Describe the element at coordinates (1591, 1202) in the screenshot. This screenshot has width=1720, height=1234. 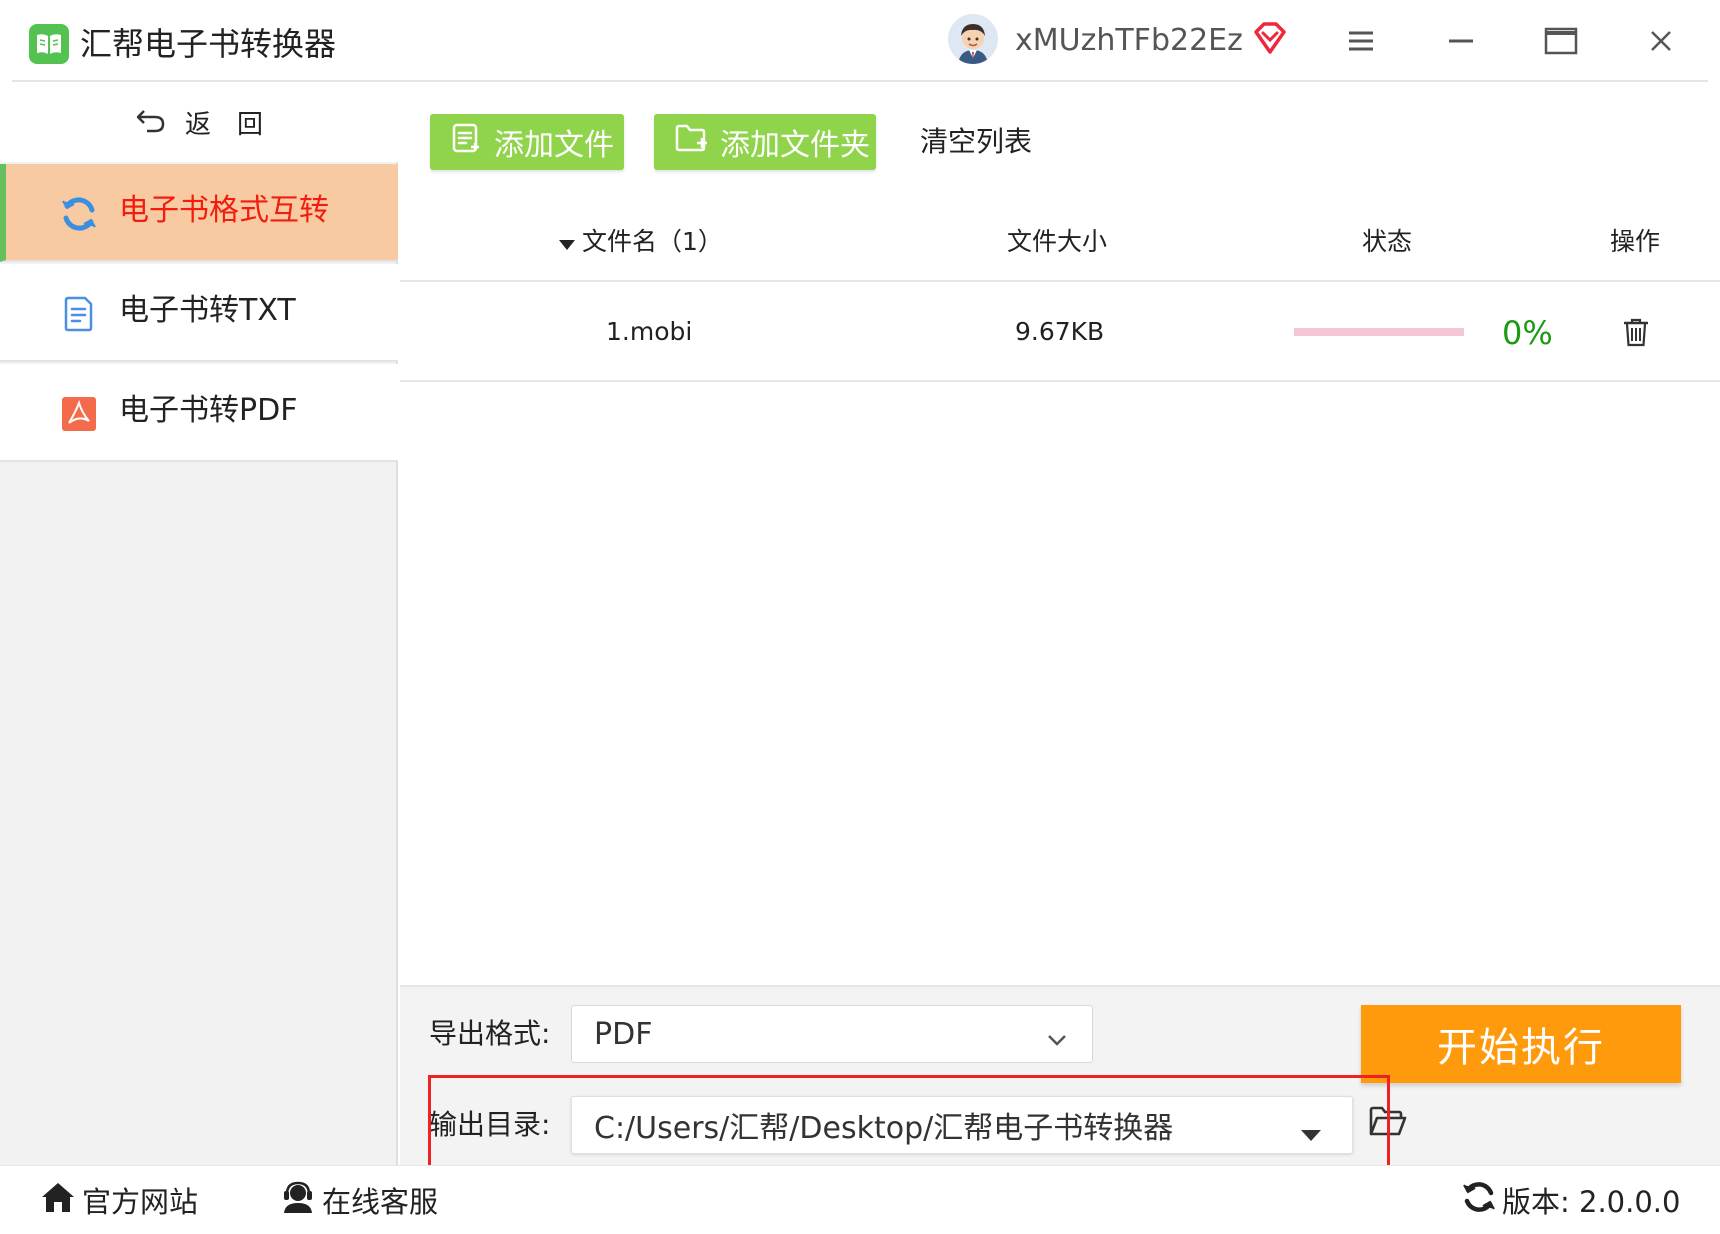
I see `version-label: 版本: 2.0.0.0` at that location.